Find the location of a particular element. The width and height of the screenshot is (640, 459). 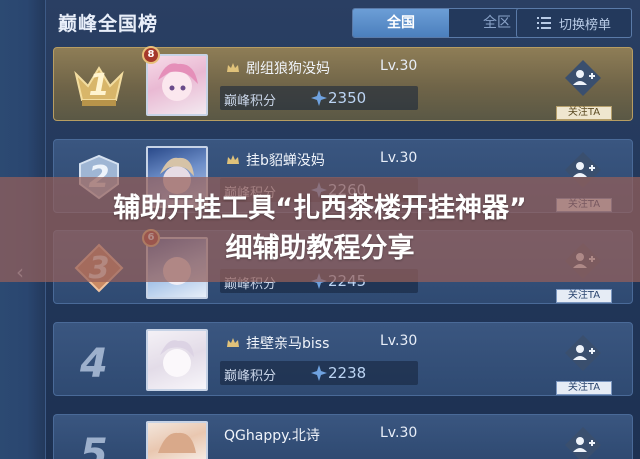

gold-medal-icon: 1 is located at coordinates (99, 85).